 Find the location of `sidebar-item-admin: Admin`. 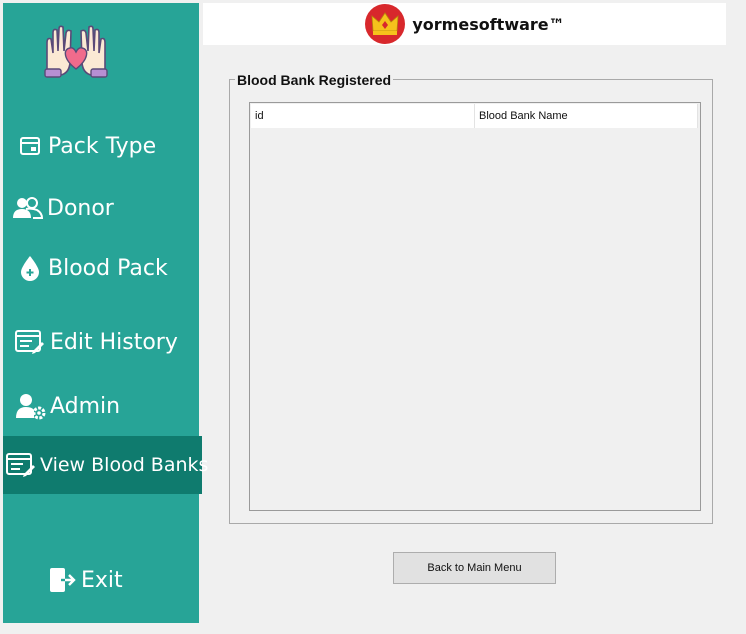

sidebar-item-admin: Admin is located at coordinates (107, 406).